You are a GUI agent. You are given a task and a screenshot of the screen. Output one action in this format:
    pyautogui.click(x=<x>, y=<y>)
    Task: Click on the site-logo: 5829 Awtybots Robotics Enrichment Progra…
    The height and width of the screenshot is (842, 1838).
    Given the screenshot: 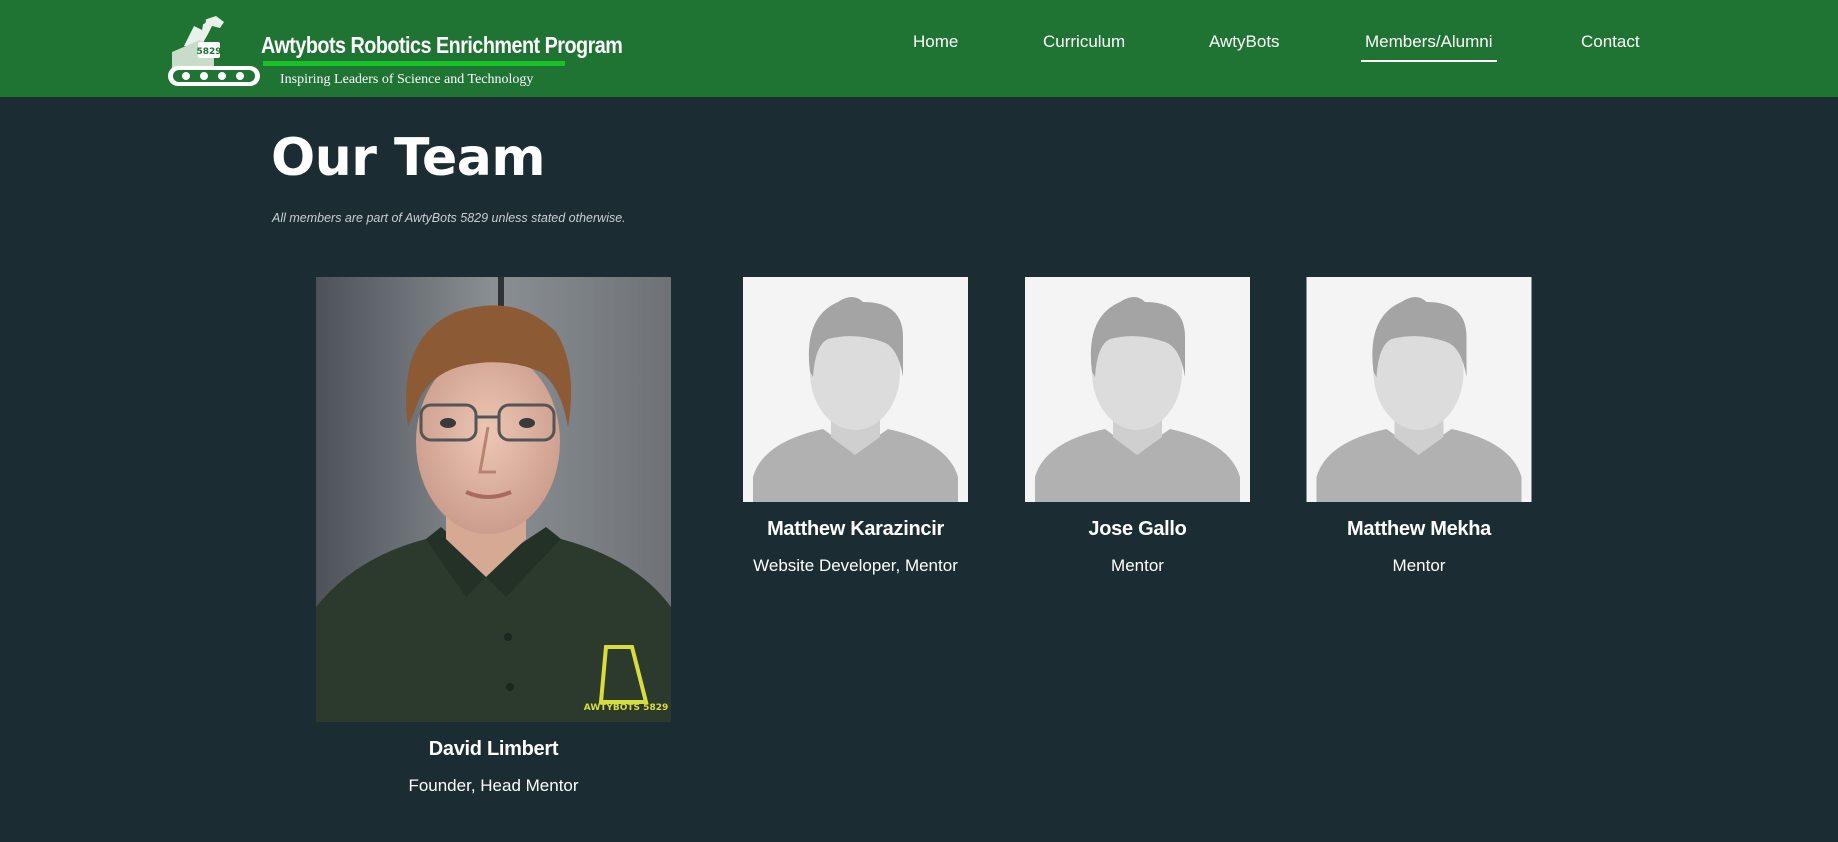 What is the action you would take?
    pyautogui.click(x=393, y=51)
    